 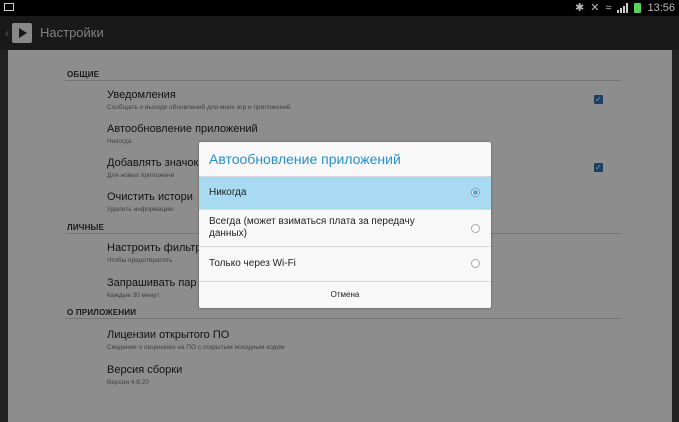 What do you see at coordinates (345, 264) in the screenshot?
I see `option-wifi-only: Только через Wi-Fi` at bounding box center [345, 264].